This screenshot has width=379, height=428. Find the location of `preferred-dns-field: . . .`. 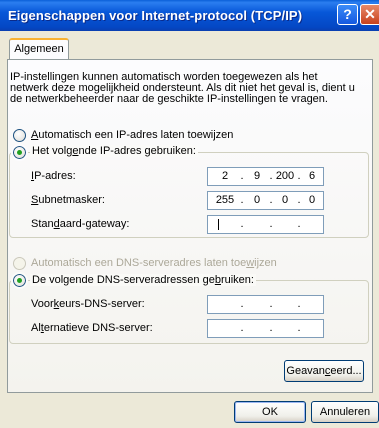

preferred-dns-field: . . . is located at coordinates (265, 304).